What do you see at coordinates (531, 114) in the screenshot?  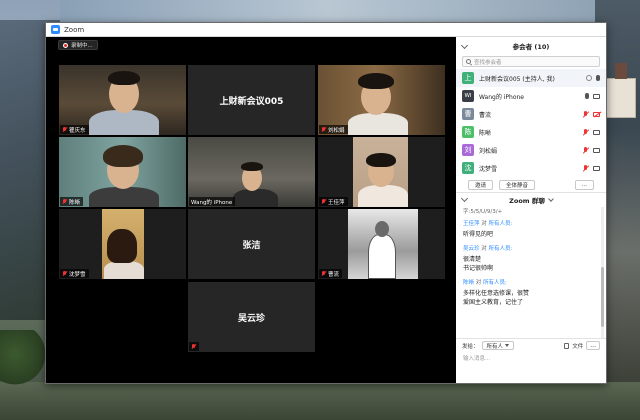 I see `participant-row: 曹 曹流` at bounding box center [531, 114].